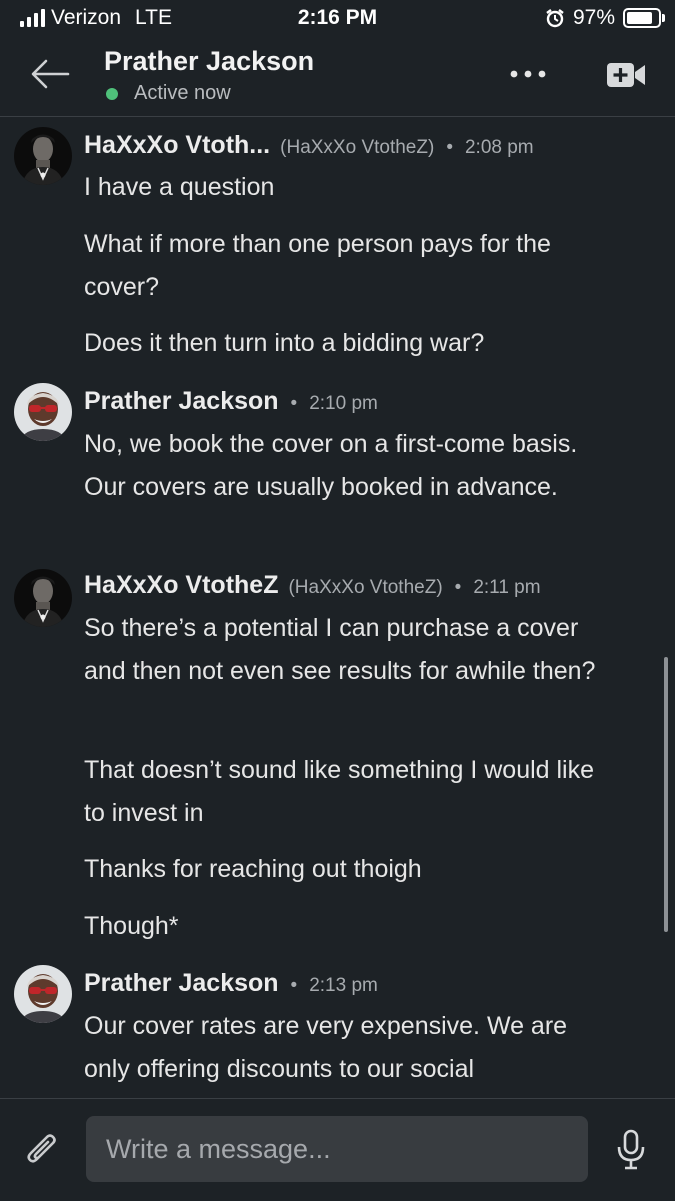 The image size is (675, 1201). What do you see at coordinates (112, 93) in the screenshot?
I see `presence-dot-icon` at bounding box center [112, 93].